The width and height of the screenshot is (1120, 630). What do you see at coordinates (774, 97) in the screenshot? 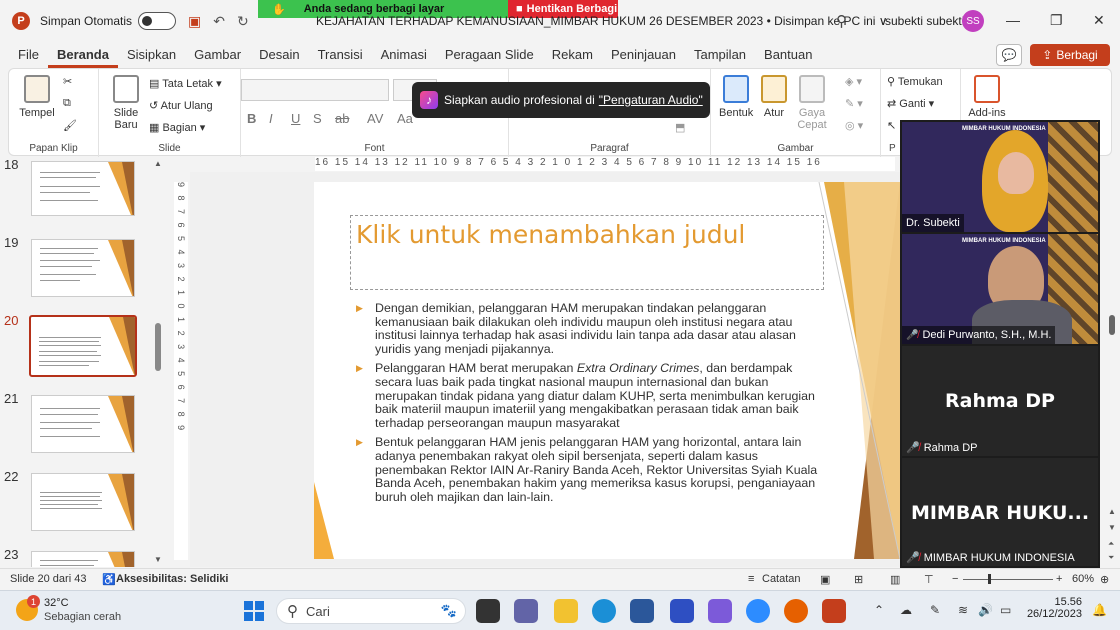
I see `arrange-button: Atur` at bounding box center [774, 97].